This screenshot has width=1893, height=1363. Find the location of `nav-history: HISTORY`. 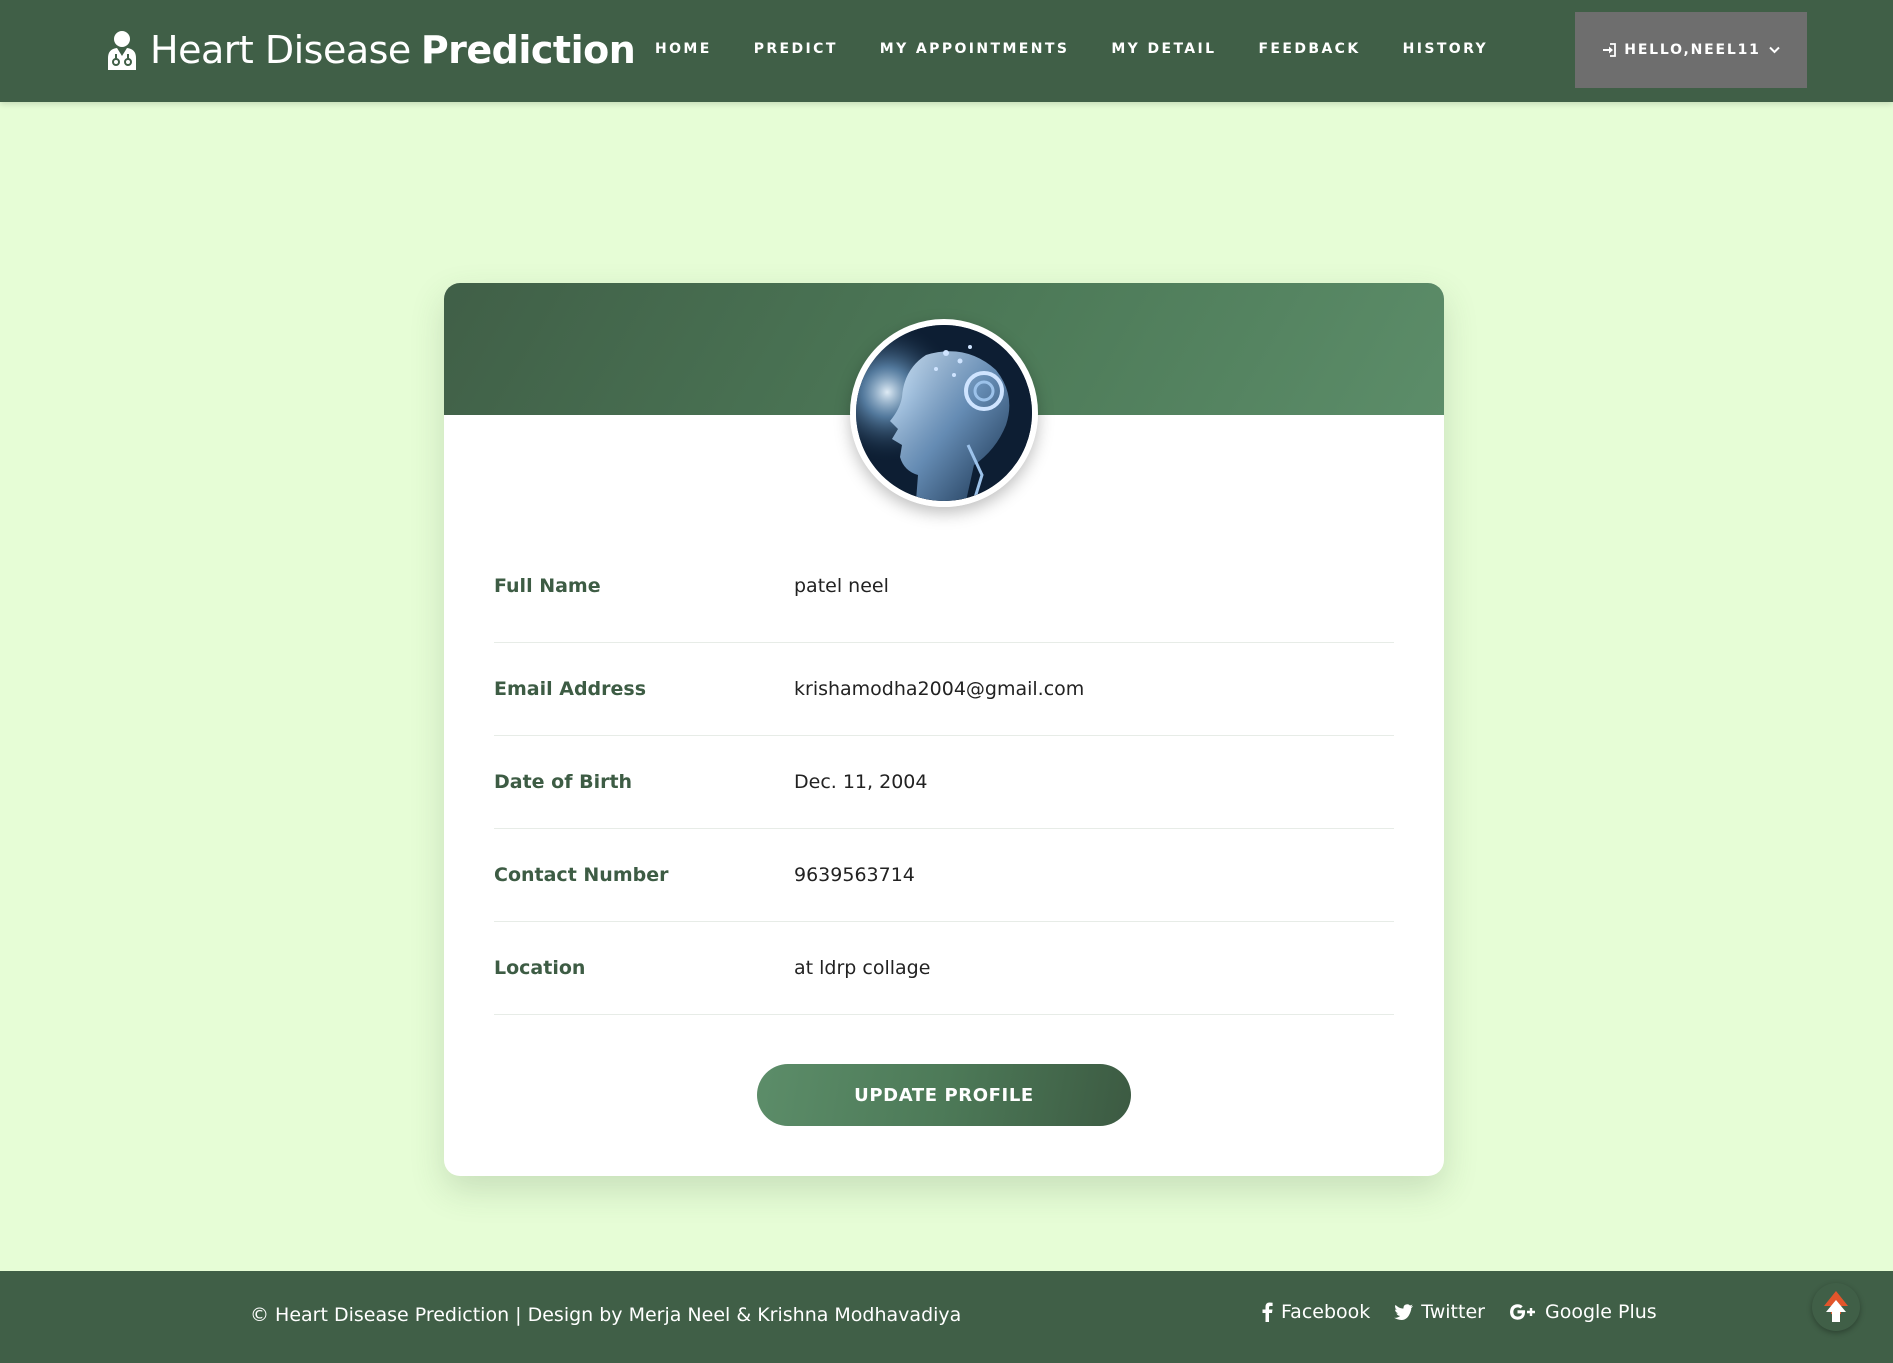

nav-history: HISTORY is located at coordinates (1445, 49).